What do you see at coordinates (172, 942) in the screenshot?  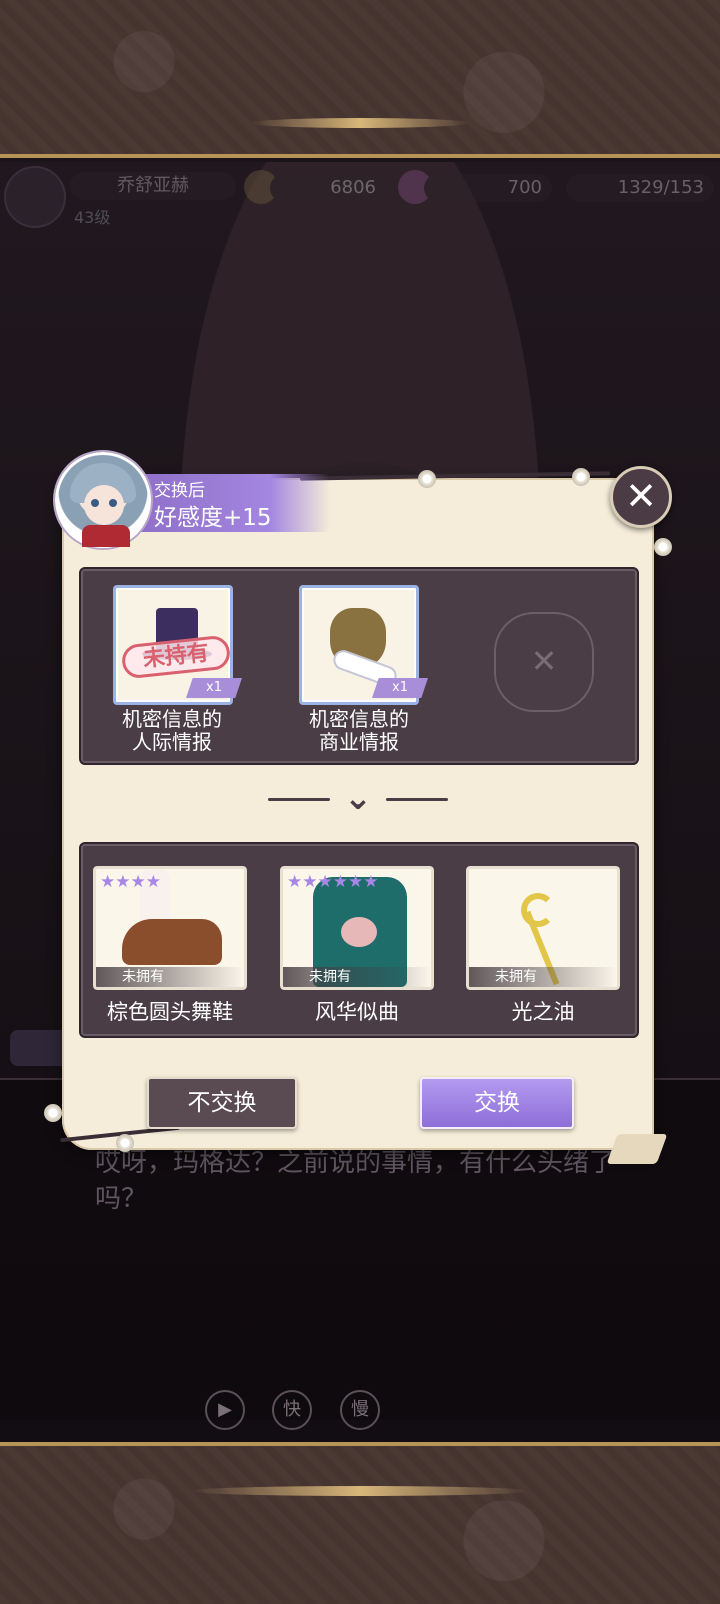 I see `shoes-icon` at bounding box center [172, 942].